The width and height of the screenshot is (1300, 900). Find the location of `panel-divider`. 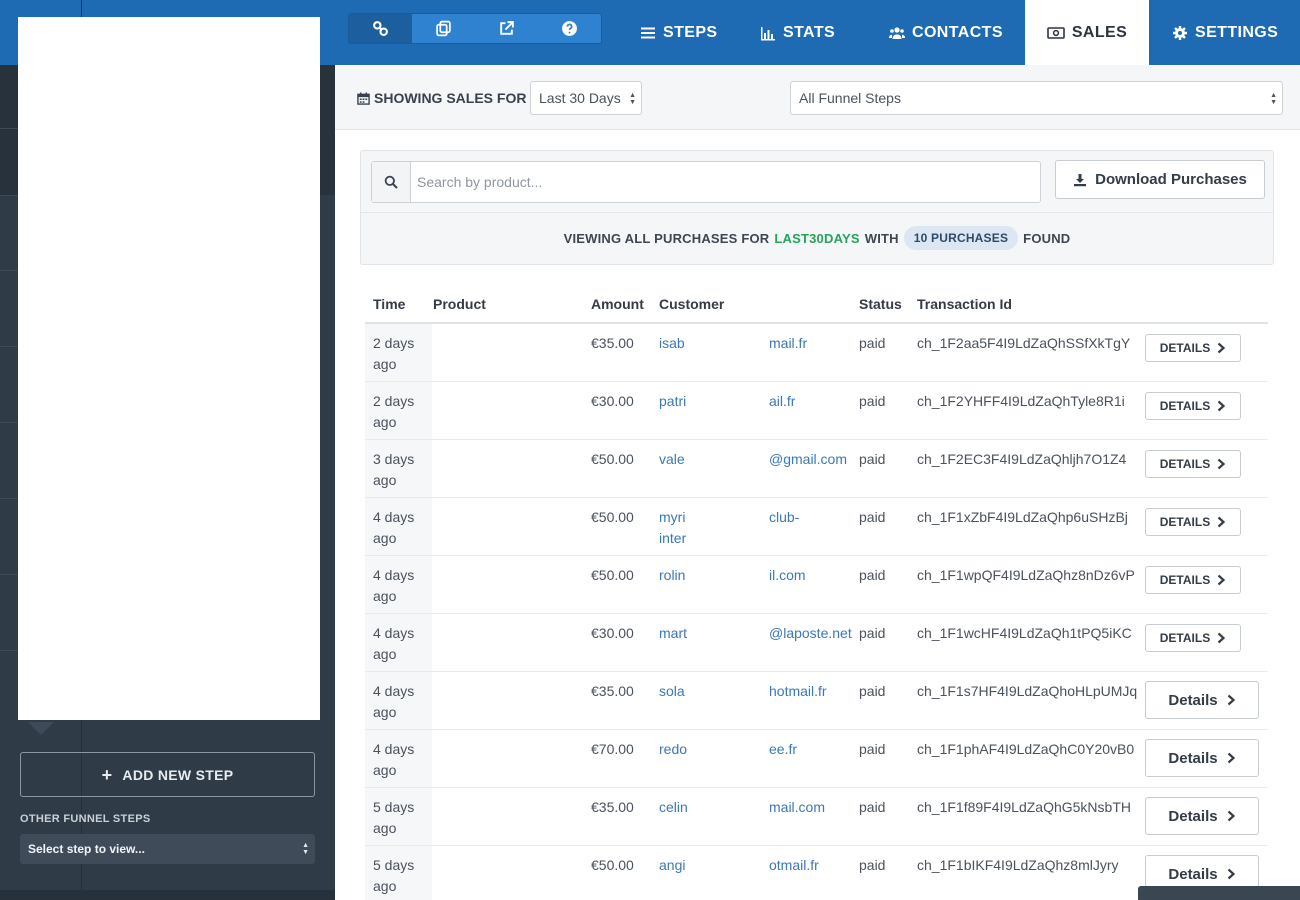

panel-divider is located at coordinates (817, 212).